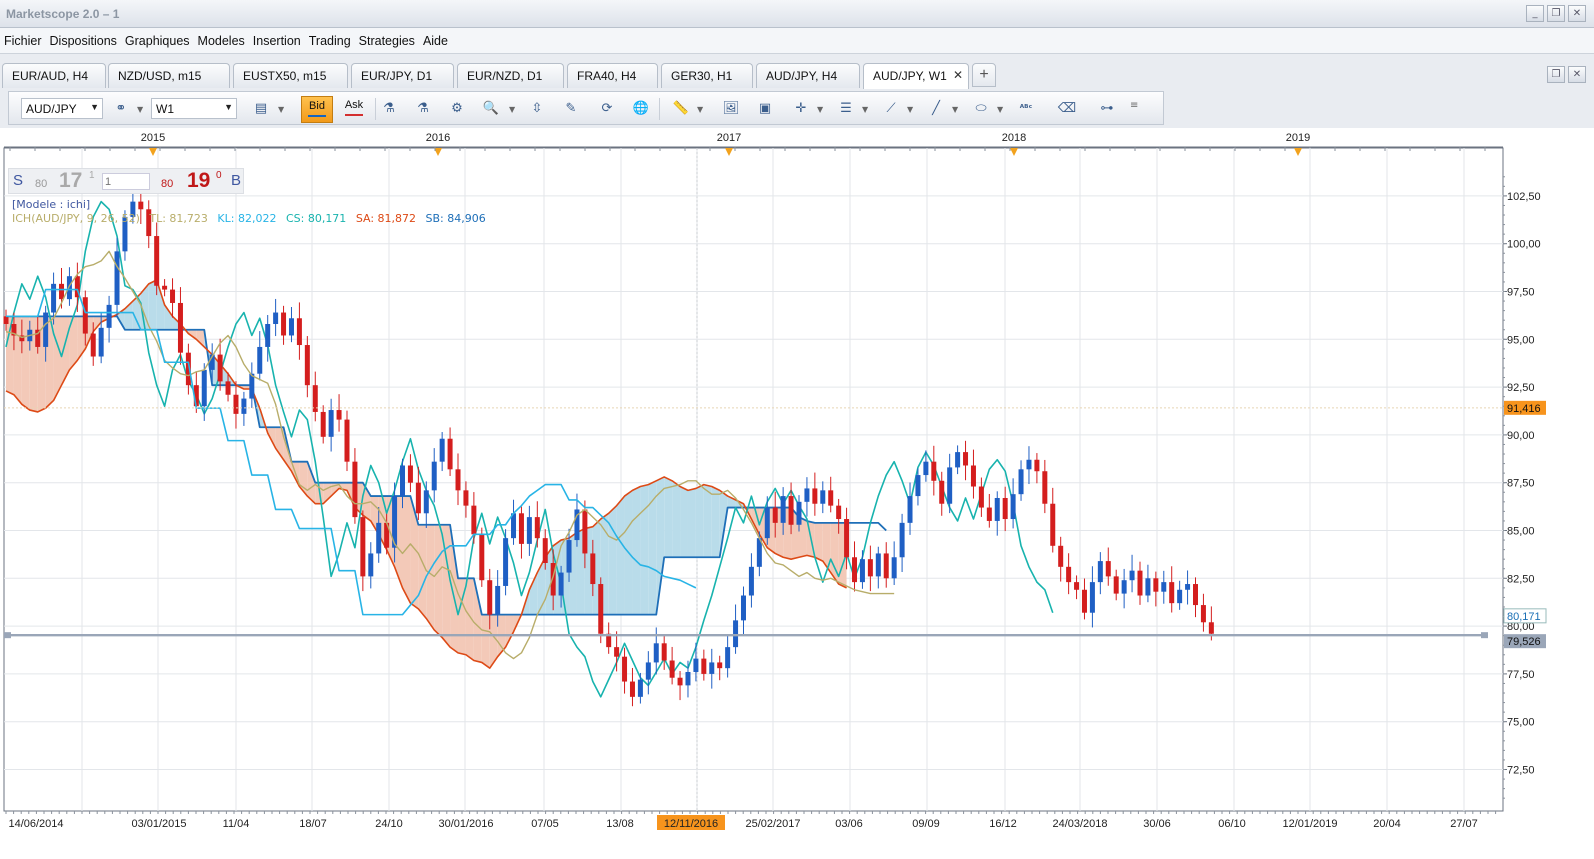 The width and height of the screenshot is (1594, 859). What do you see at coordinates (86, 41) in the screenshot?
I see `menu-dispositions: Dispositions` at bounding box center [86, 41].